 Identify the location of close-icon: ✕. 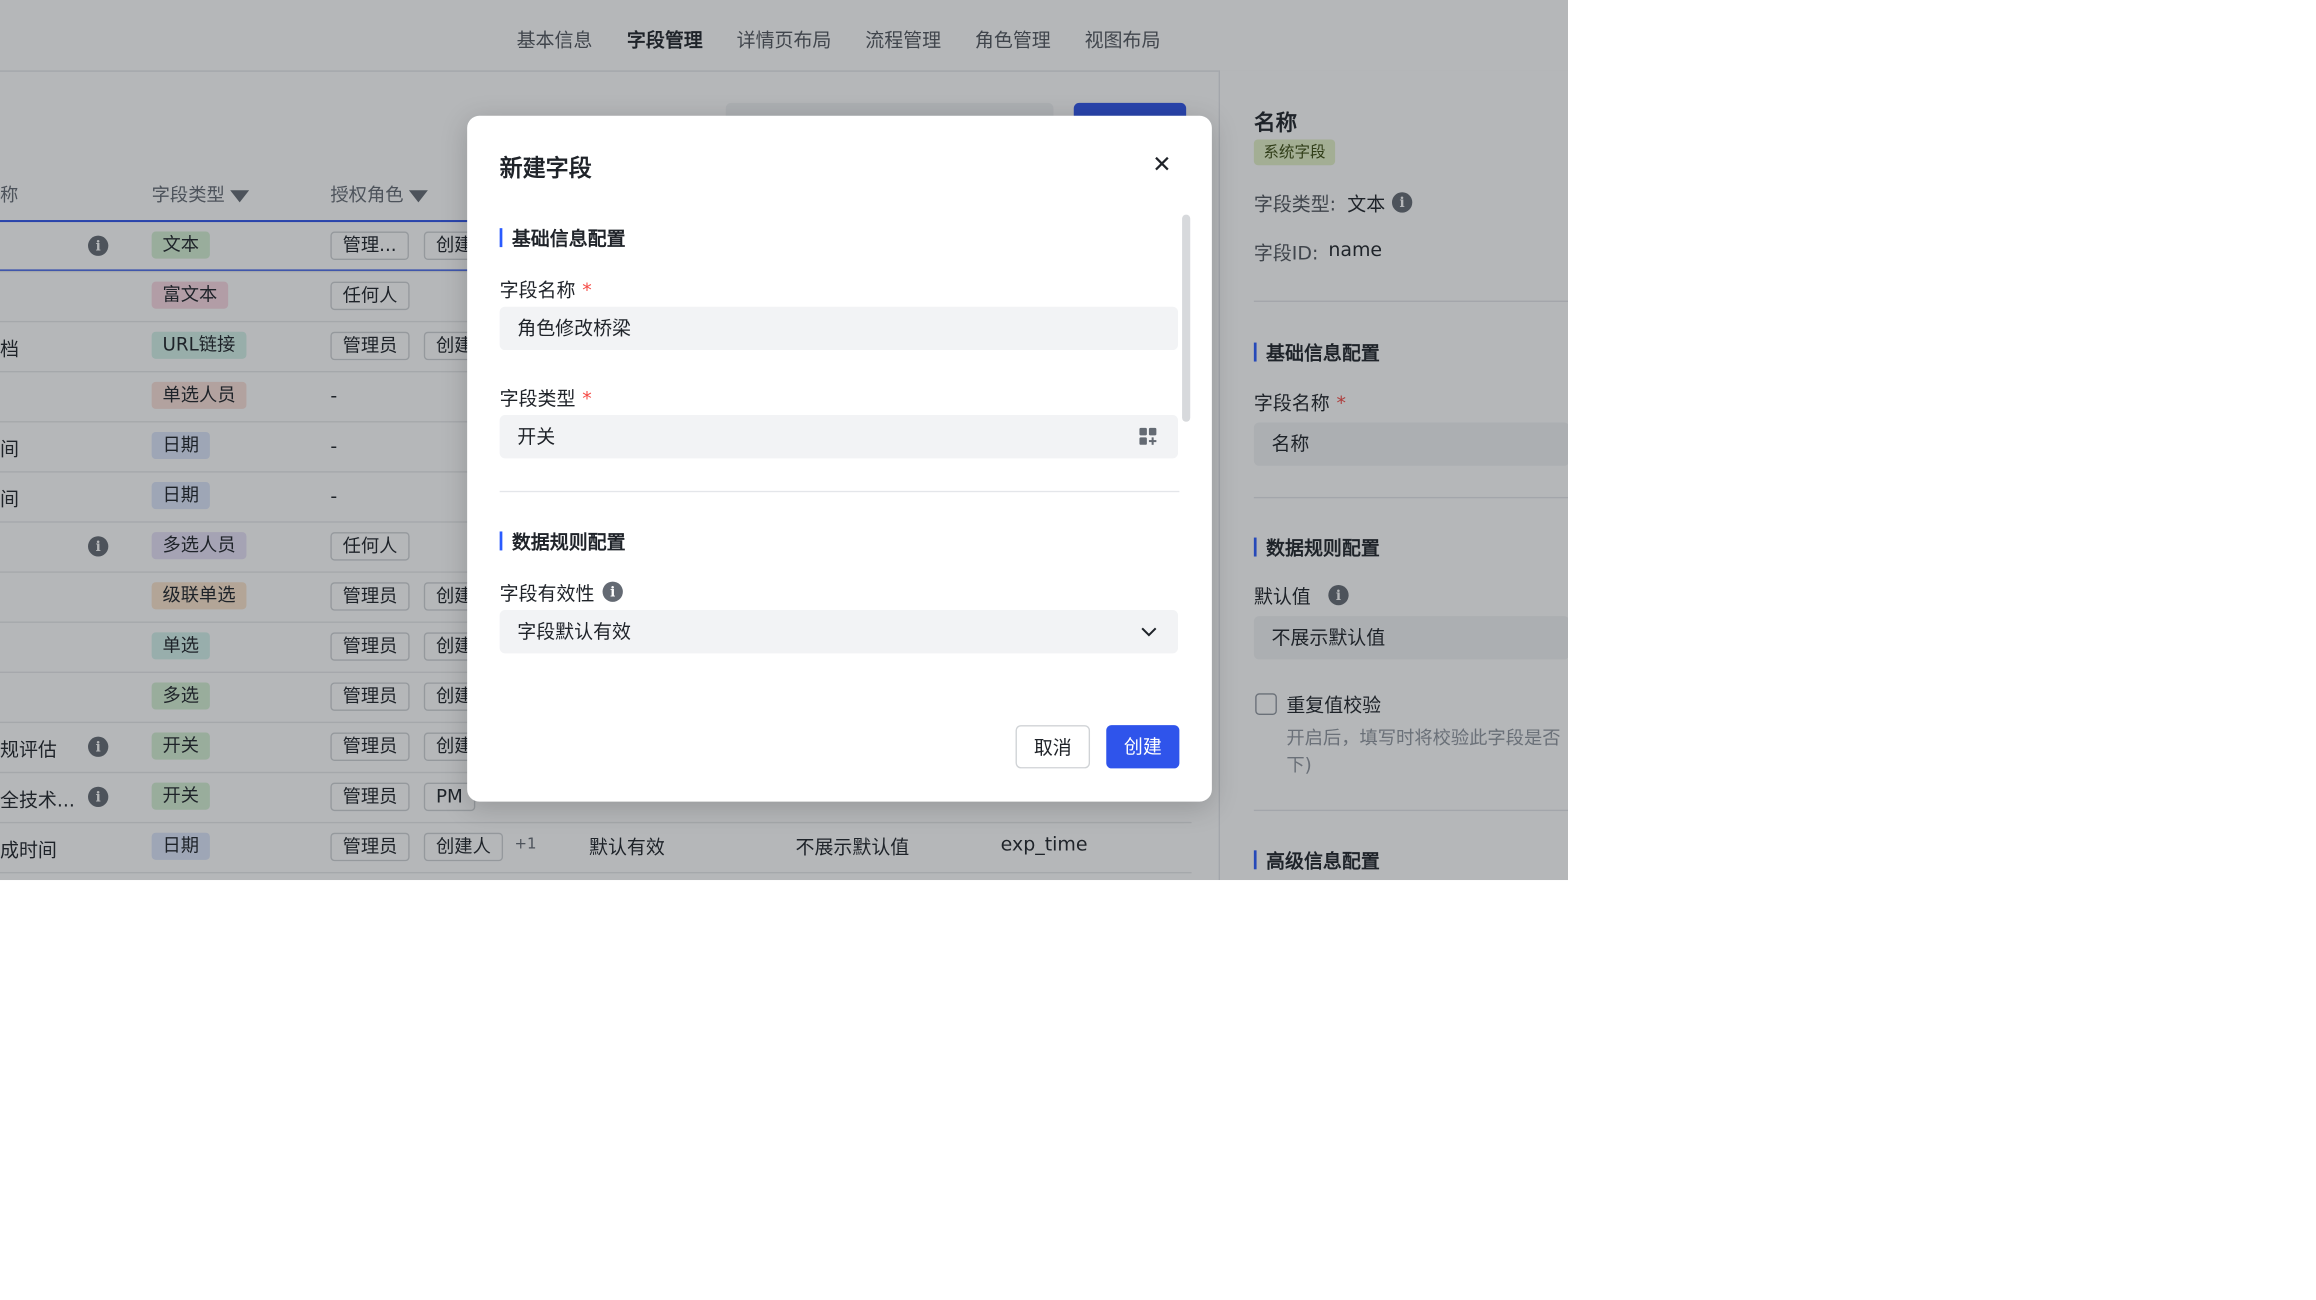
(1161, 164).